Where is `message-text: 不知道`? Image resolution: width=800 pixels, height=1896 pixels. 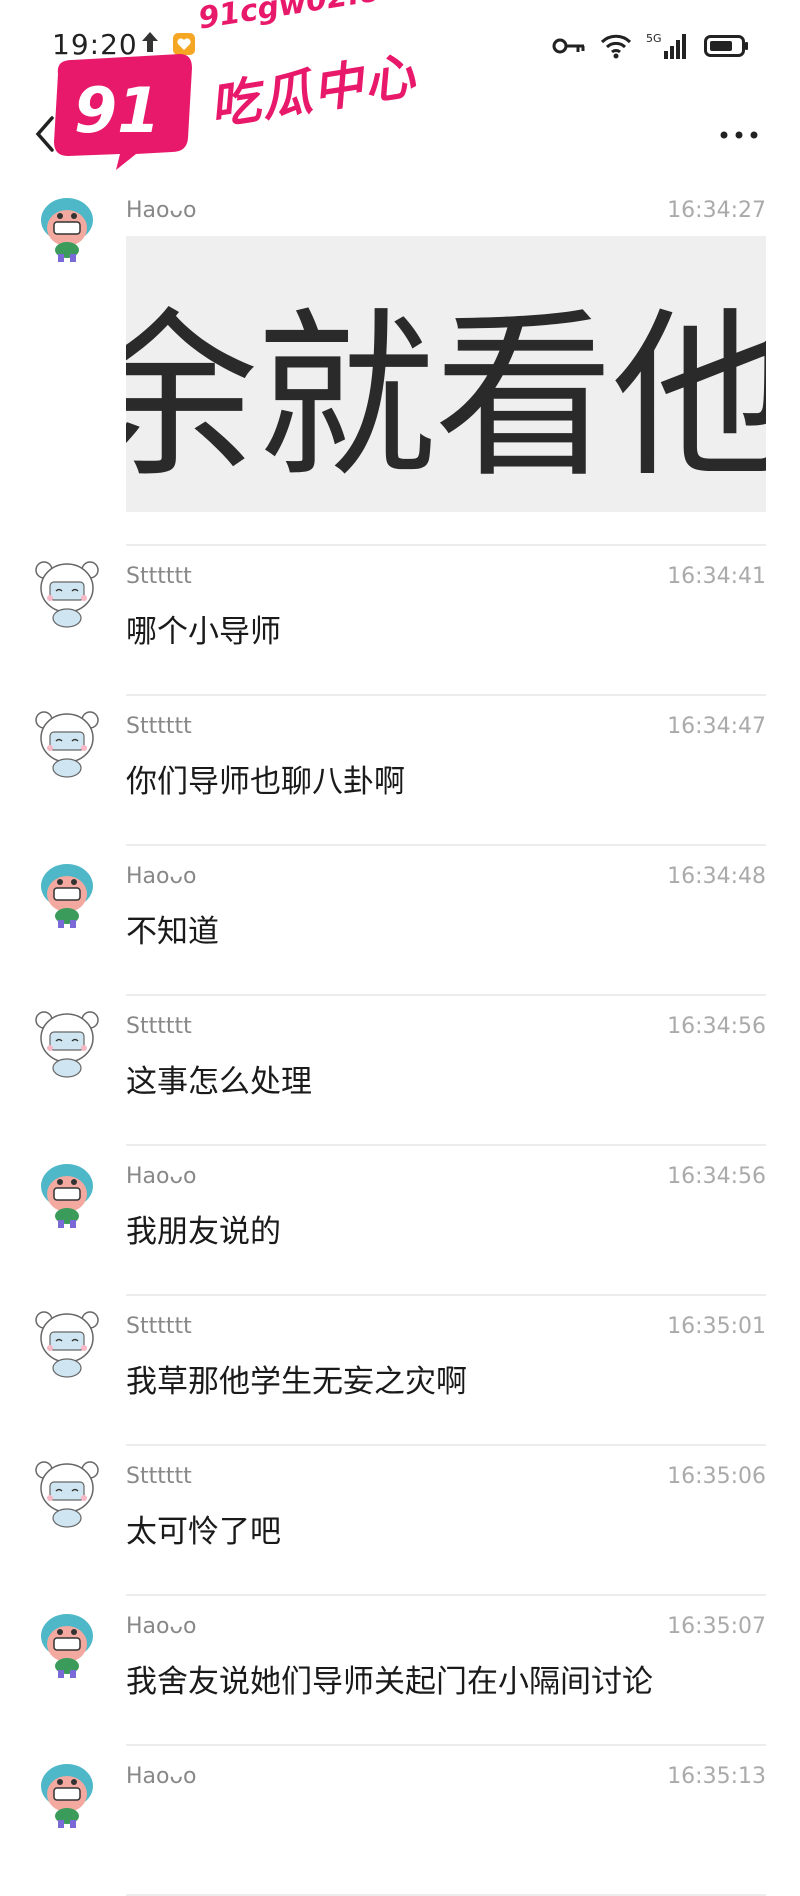 message-text: 不知道 is located at coordinates (172, 928).